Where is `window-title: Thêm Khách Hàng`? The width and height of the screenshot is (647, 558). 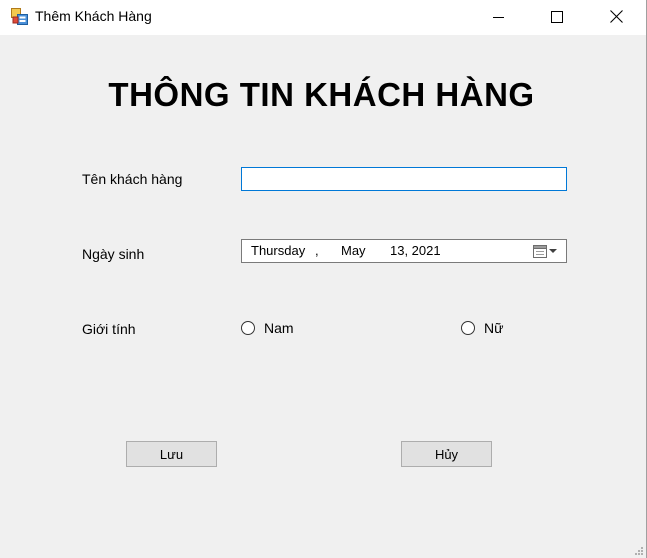 window-title: Thêm Khách Hàng is located at coordinates (93, 16).